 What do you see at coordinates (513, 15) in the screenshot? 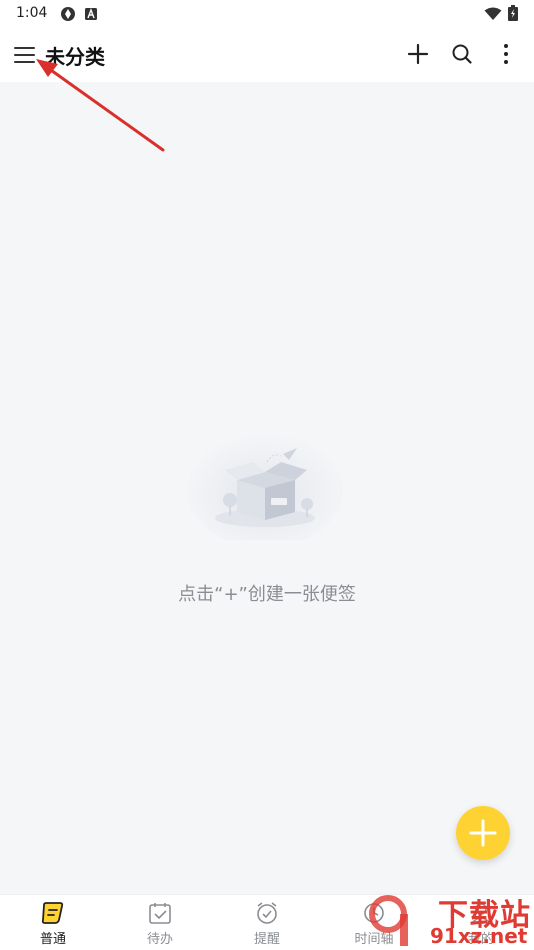
I see `battery-icon` at bounding box center [513, 15].